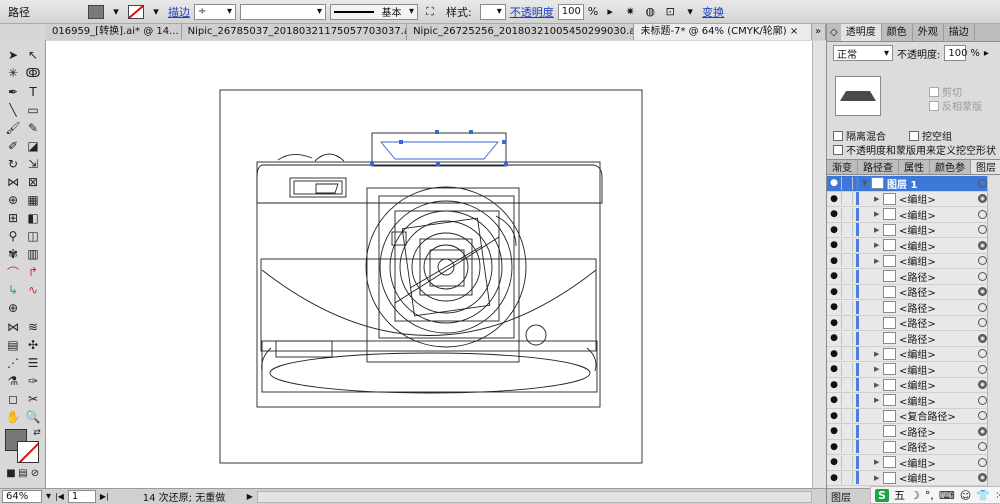 This screenshot has width=1000, height=504. Describe the element at coordinates (430, 12) in the screenshot. I see `arrange-icon: ⛶` at that location.